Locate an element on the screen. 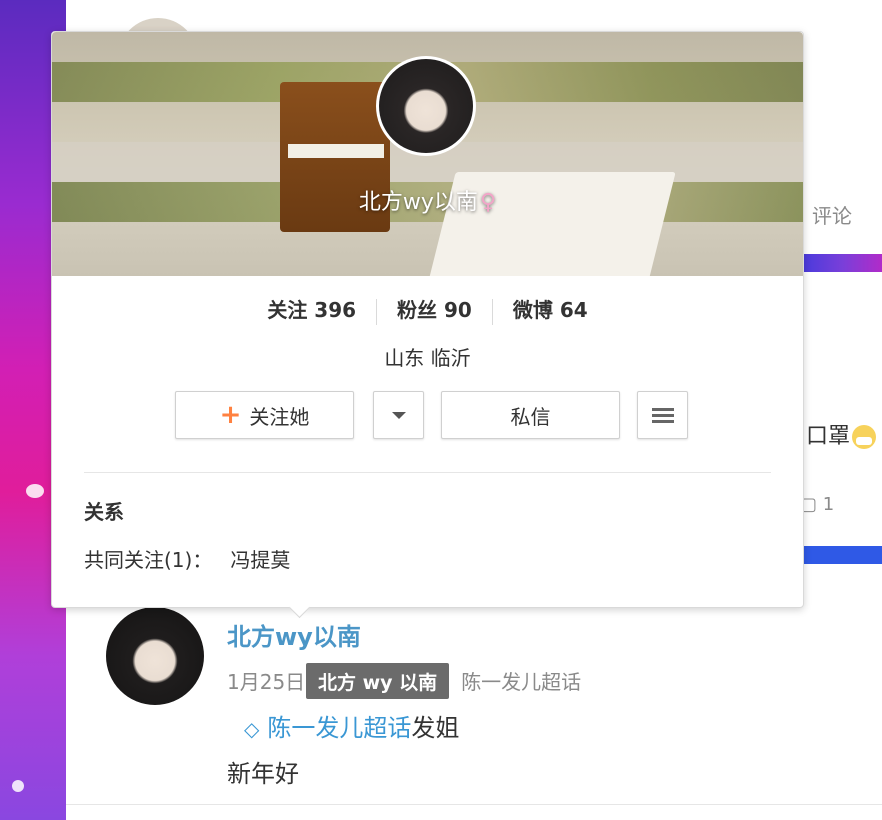  relation-title: 关系 is located at coordinates (104, 512).